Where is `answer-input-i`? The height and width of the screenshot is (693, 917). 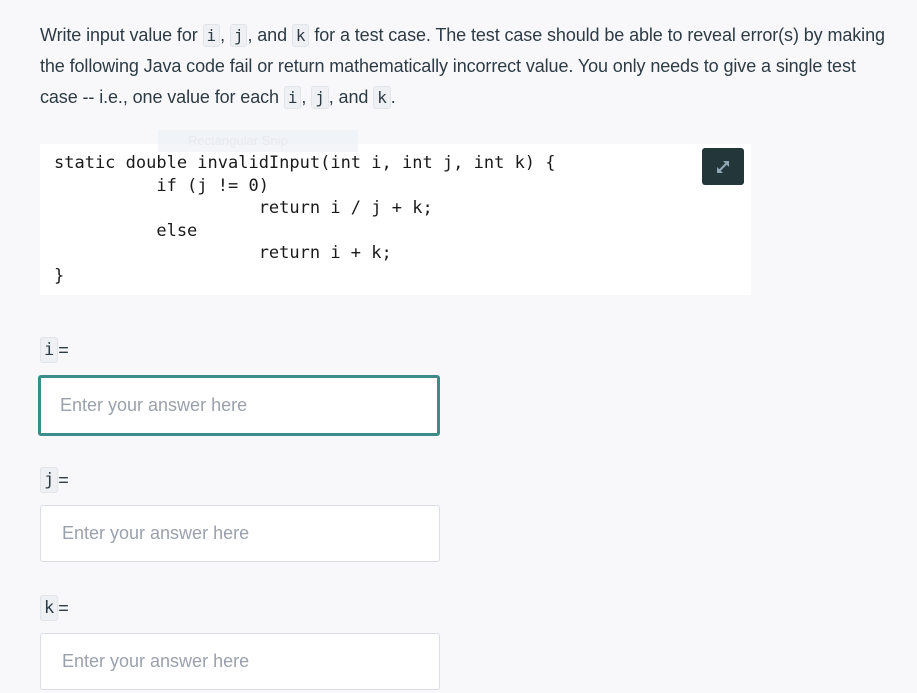 answer-input-i is located at coordinates (239, 405).